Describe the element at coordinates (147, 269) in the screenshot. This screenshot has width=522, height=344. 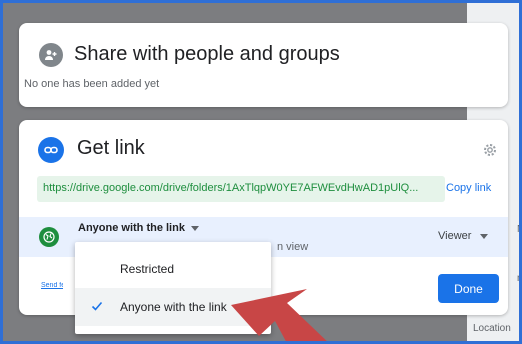
I see `menu-item-label: Restricted` at that location.